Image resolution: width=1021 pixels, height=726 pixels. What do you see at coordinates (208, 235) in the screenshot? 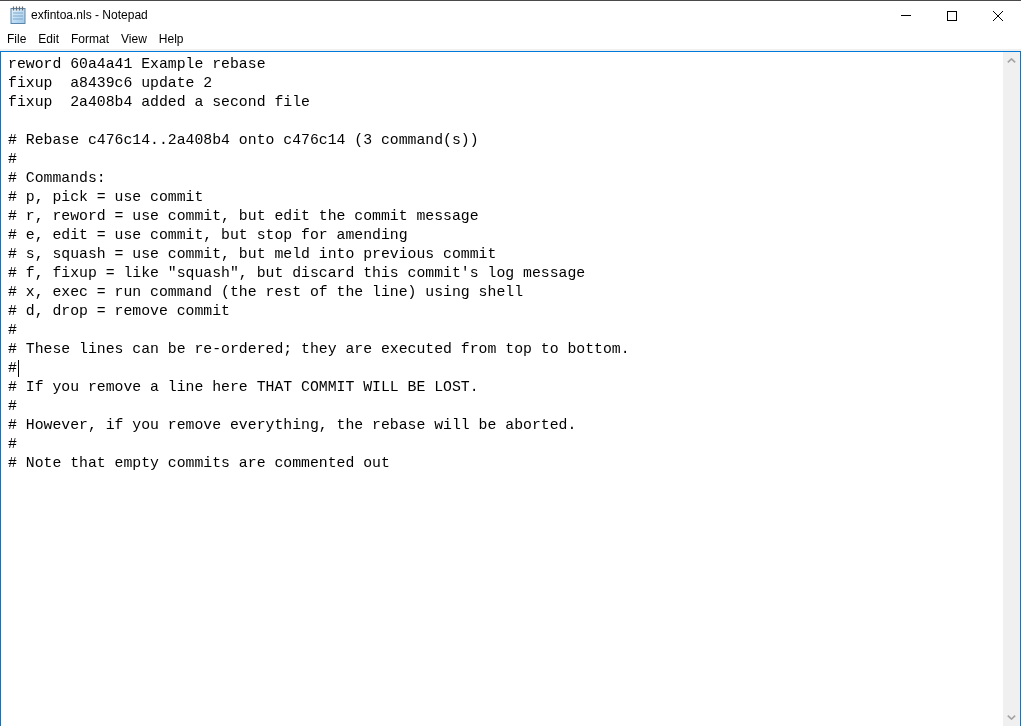
I see `text-line: # e, edit = use commit, but stop for amending` at bounding box center [208, 235].